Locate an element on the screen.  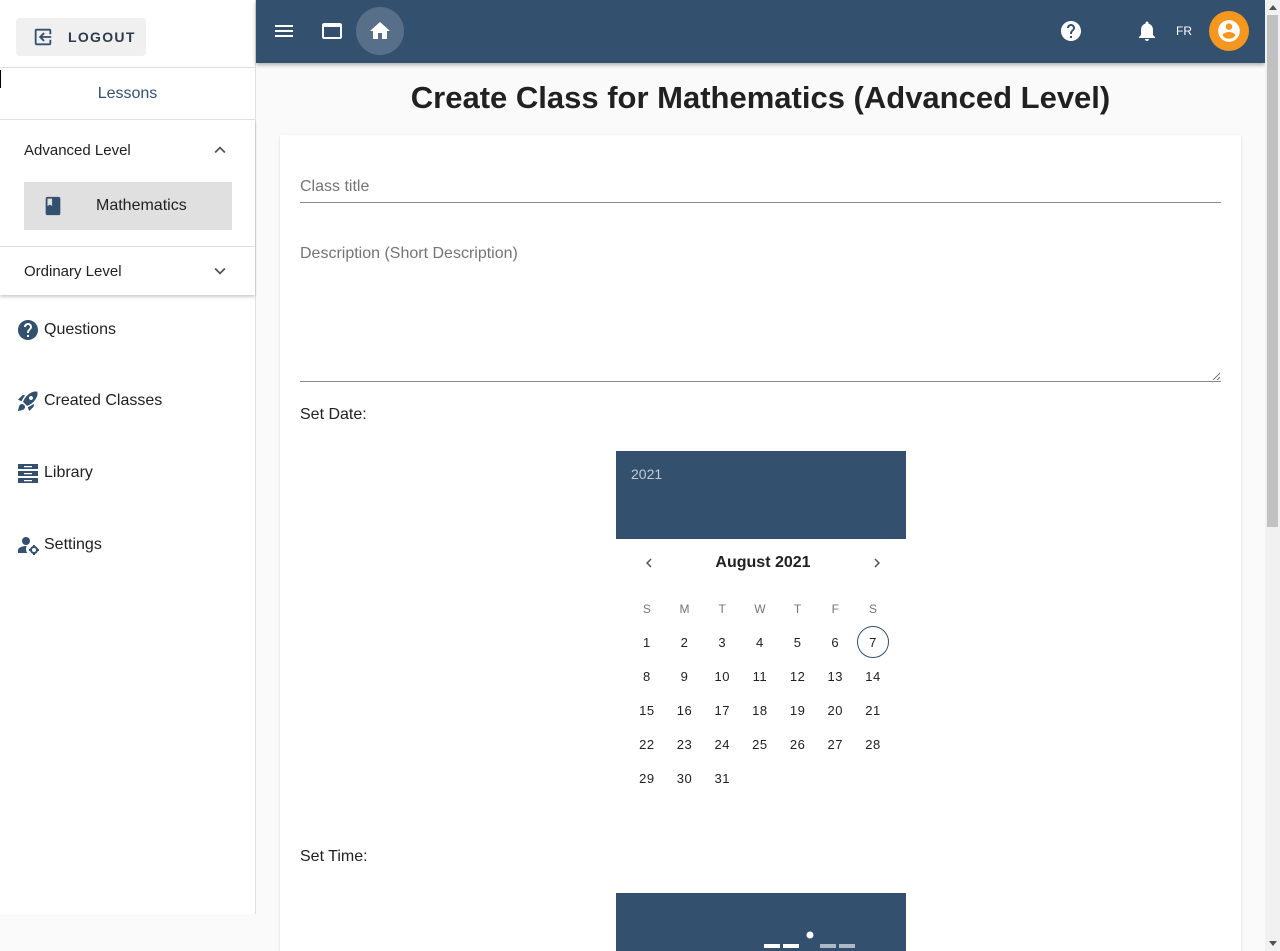
panel-advanced-level-label: Advanced Level is located at coordinates (77, 150).